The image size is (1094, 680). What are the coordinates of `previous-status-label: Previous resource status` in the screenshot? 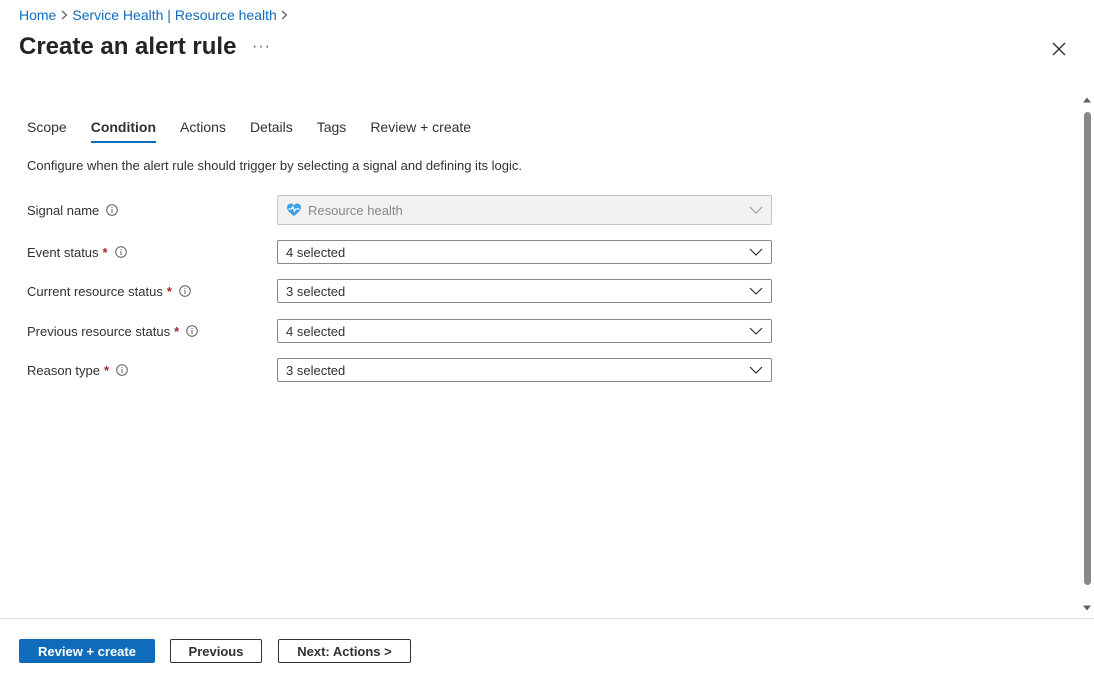 It's located at (99, 331).